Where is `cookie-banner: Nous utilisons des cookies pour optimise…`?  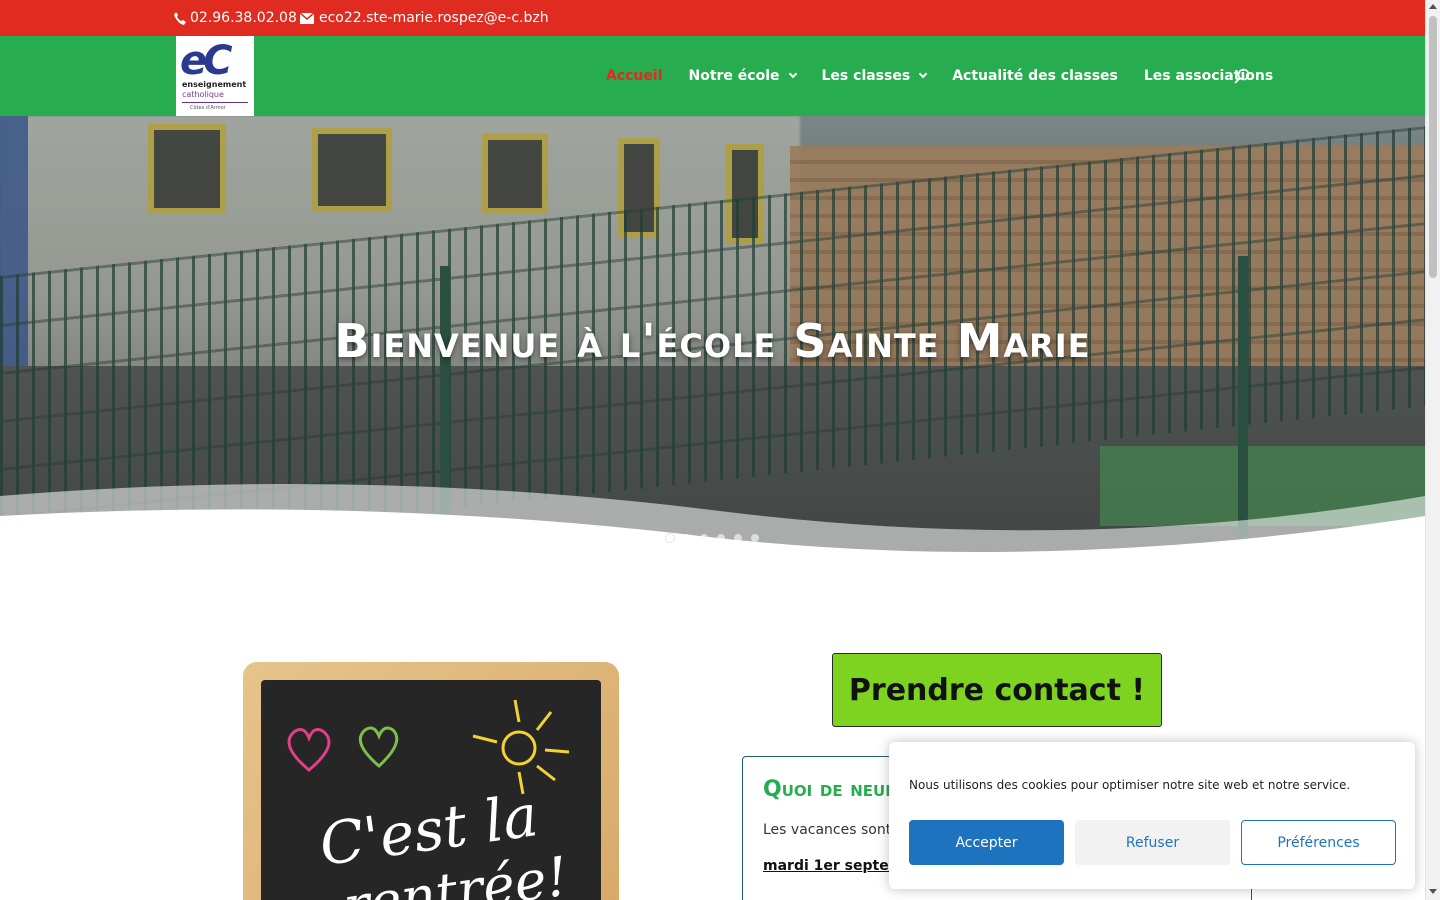 cookie-banner: Nous utilisons des cookies pour optimise… is located at coordinates (1152, 815).